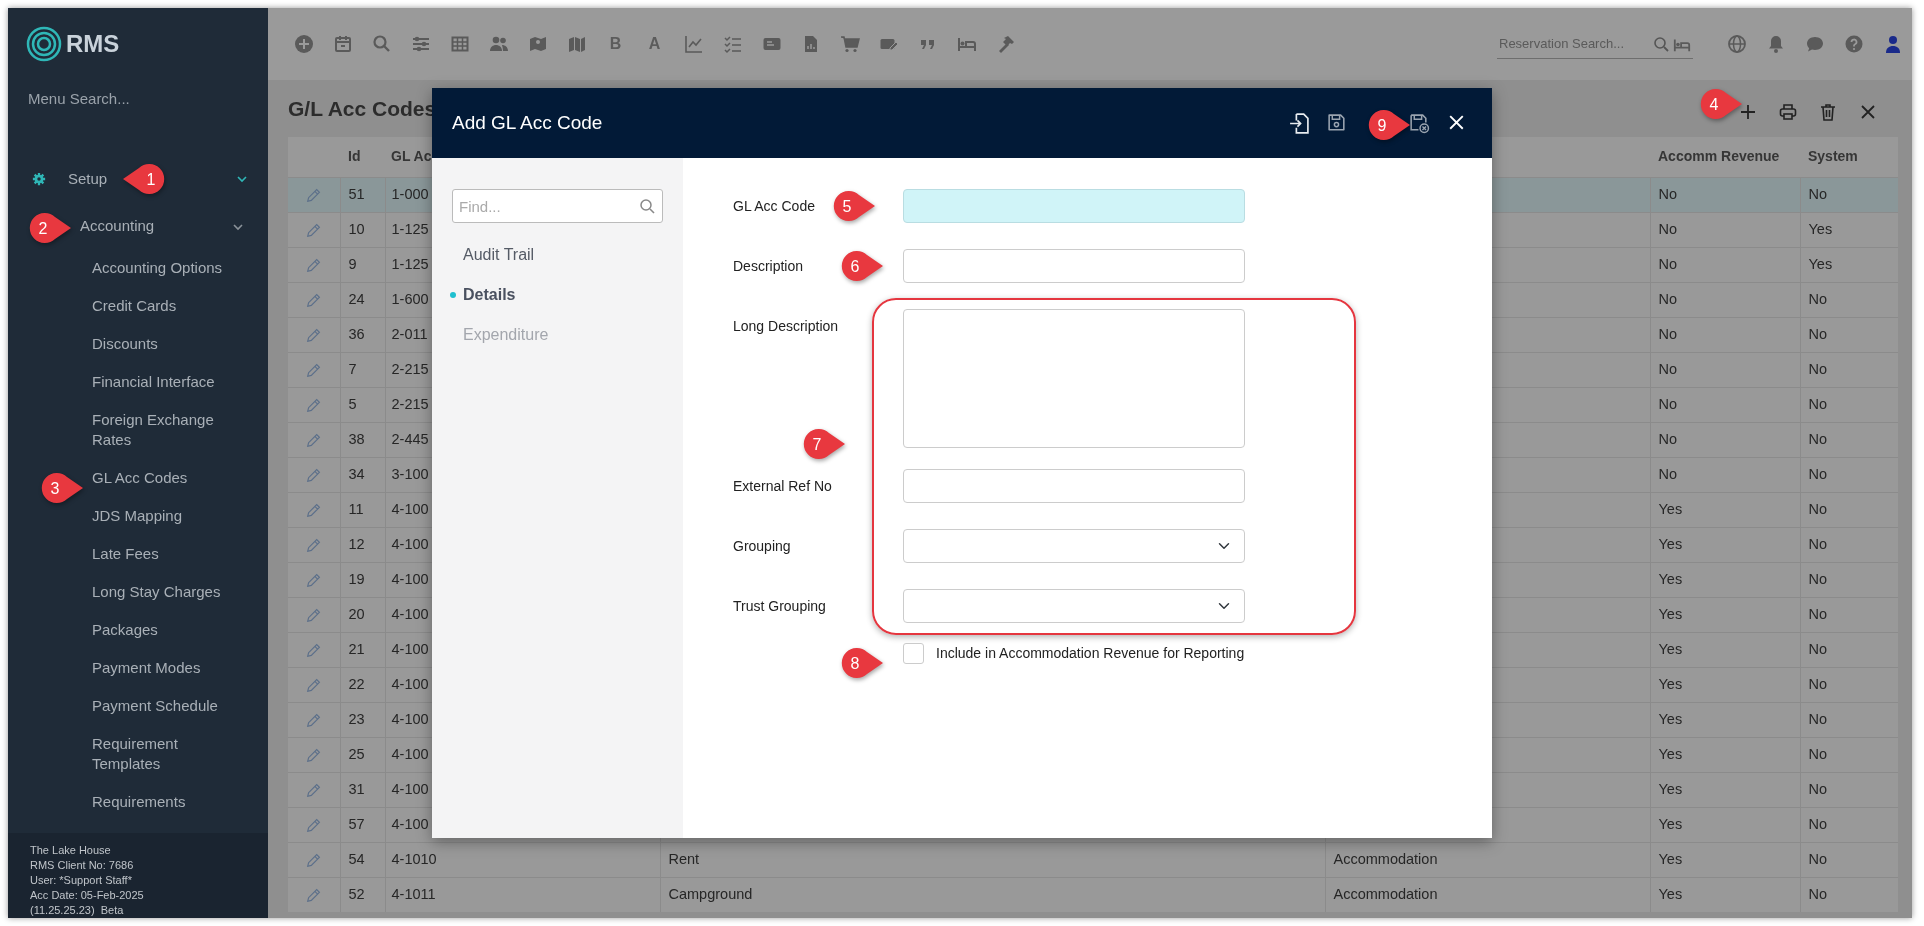  What do you see at coordinates (410, 438) in the screenshot?
I see `table-cell: 2-445` at bounding box center [410, 438].